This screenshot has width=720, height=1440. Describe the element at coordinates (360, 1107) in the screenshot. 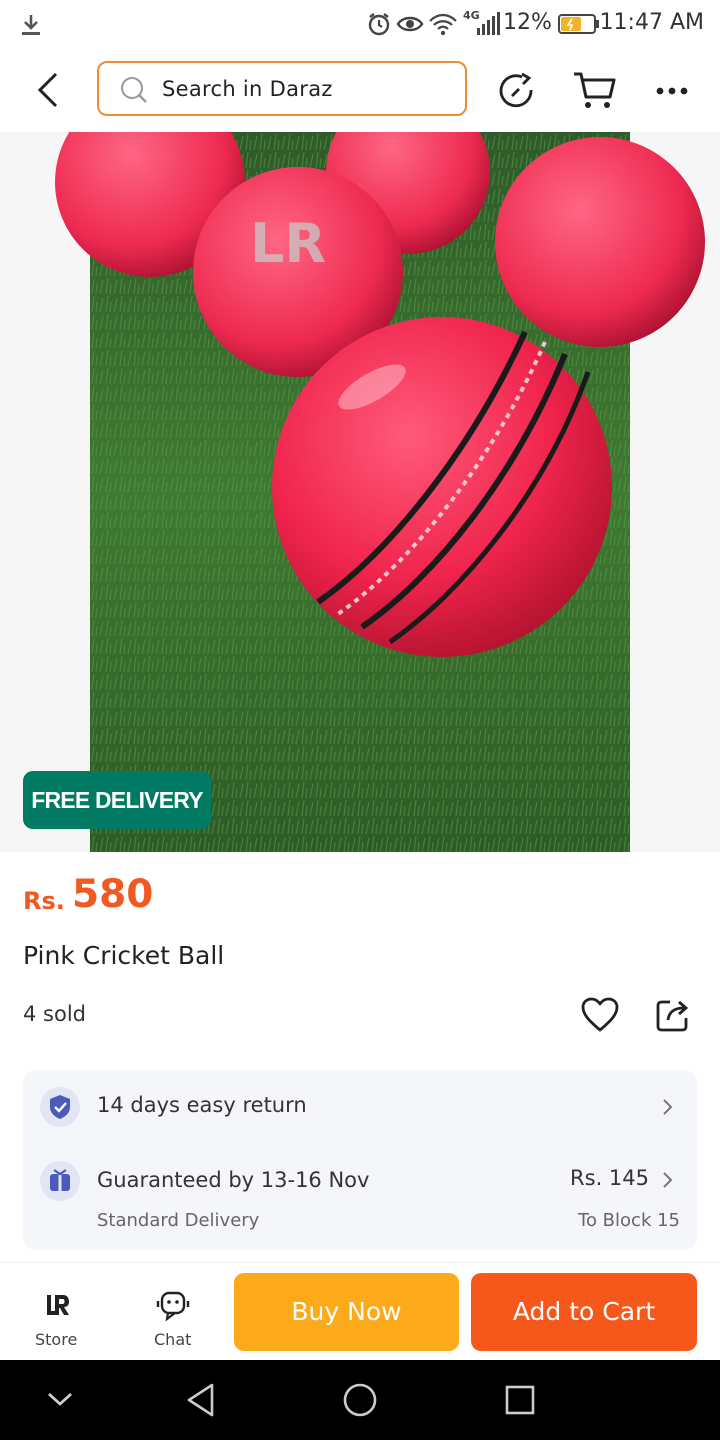

I see `return-policy-row: 14 days easy return` at that location.